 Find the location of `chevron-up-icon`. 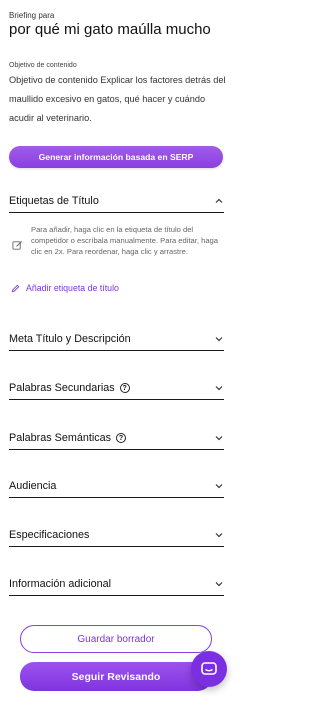

chevron-up-icon is located at coordinates (219, 200).